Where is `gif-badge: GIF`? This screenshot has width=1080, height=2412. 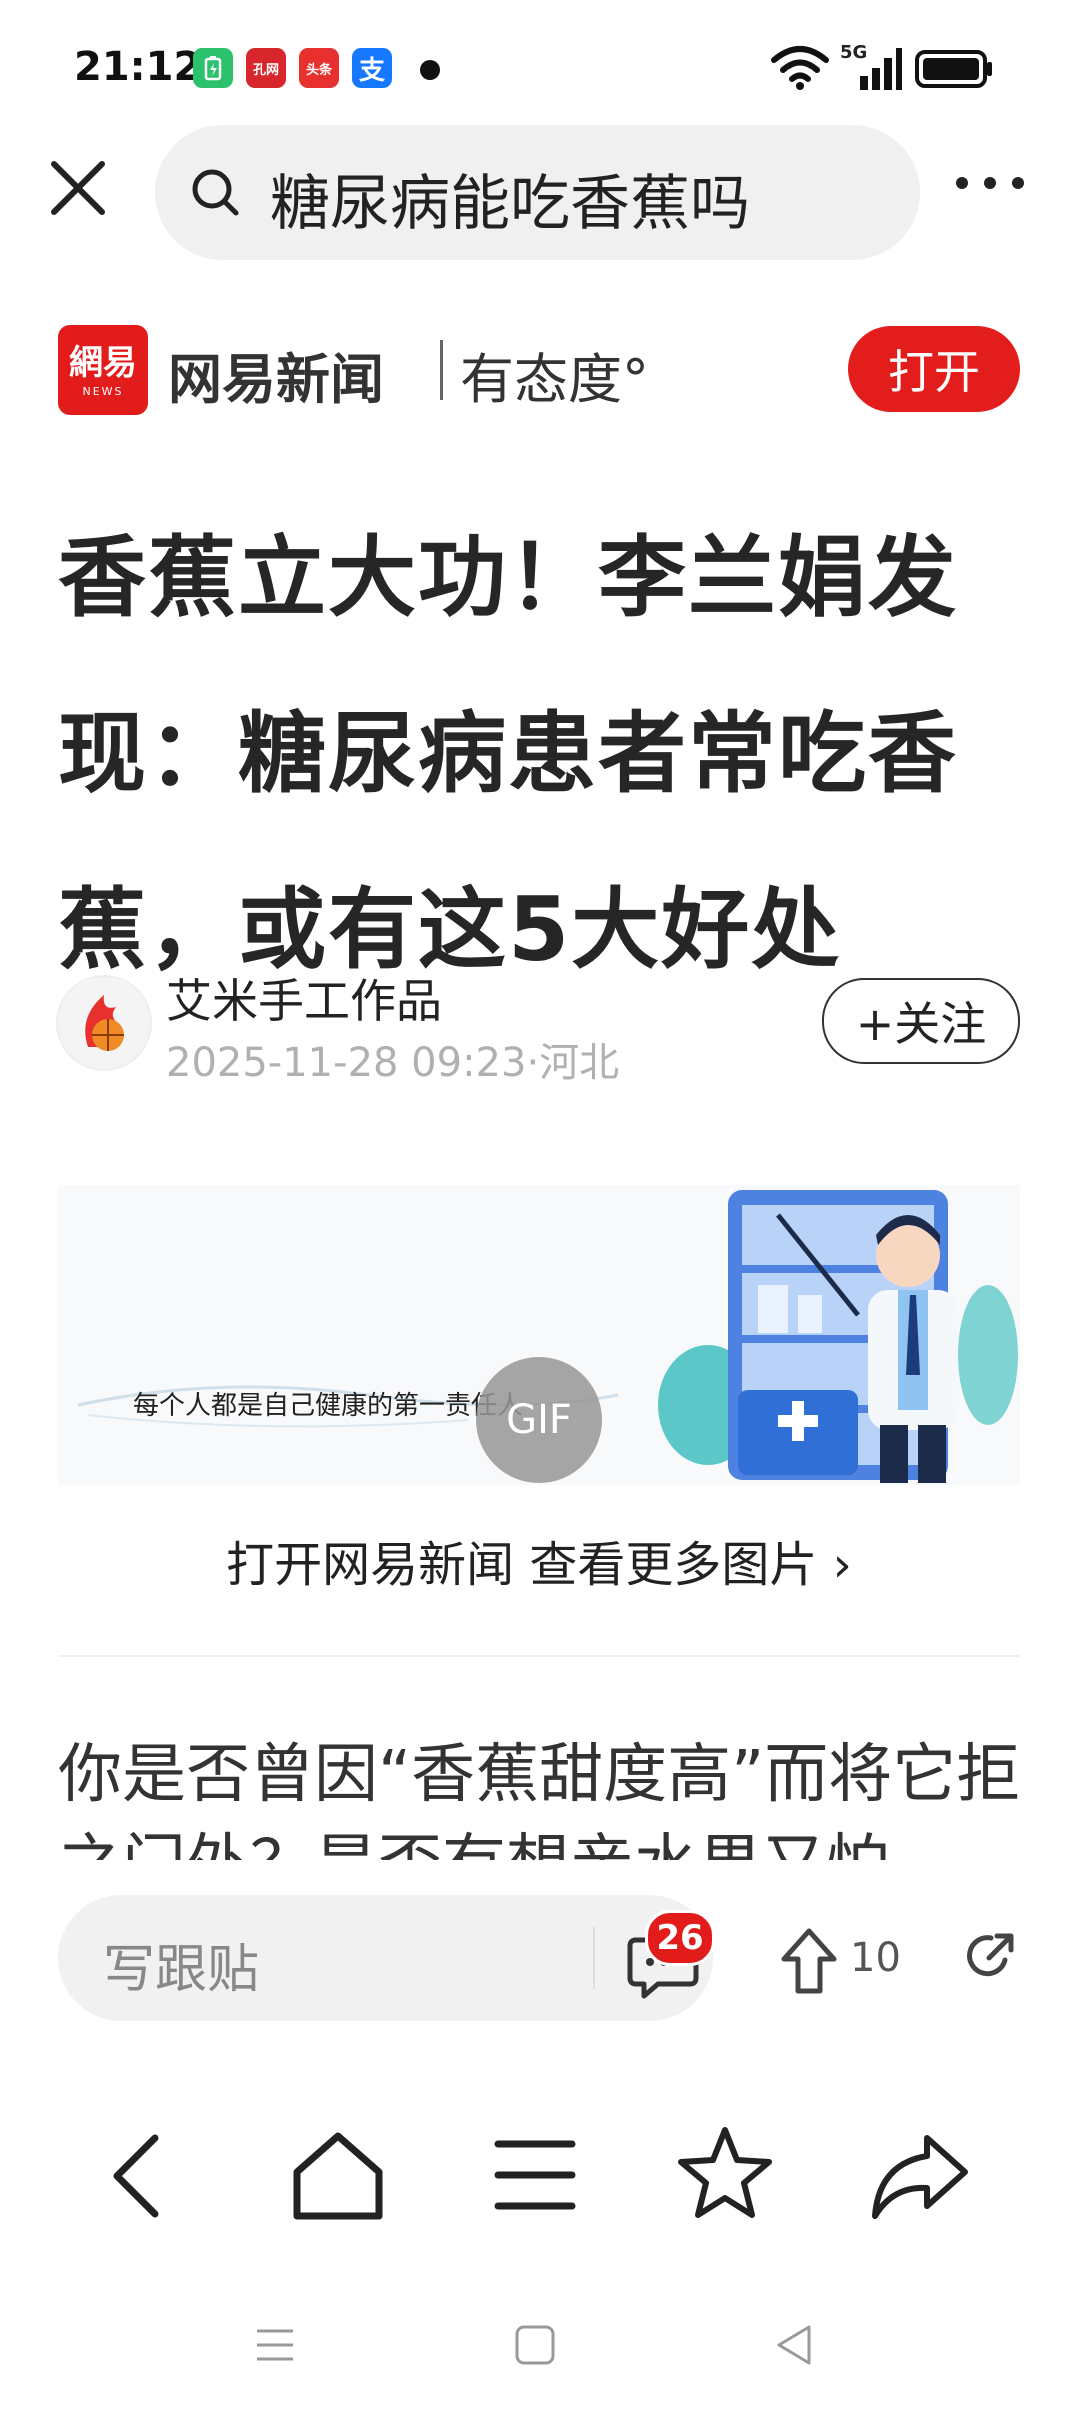 gif-badge: GIF is located at coordinates (539, 1420).